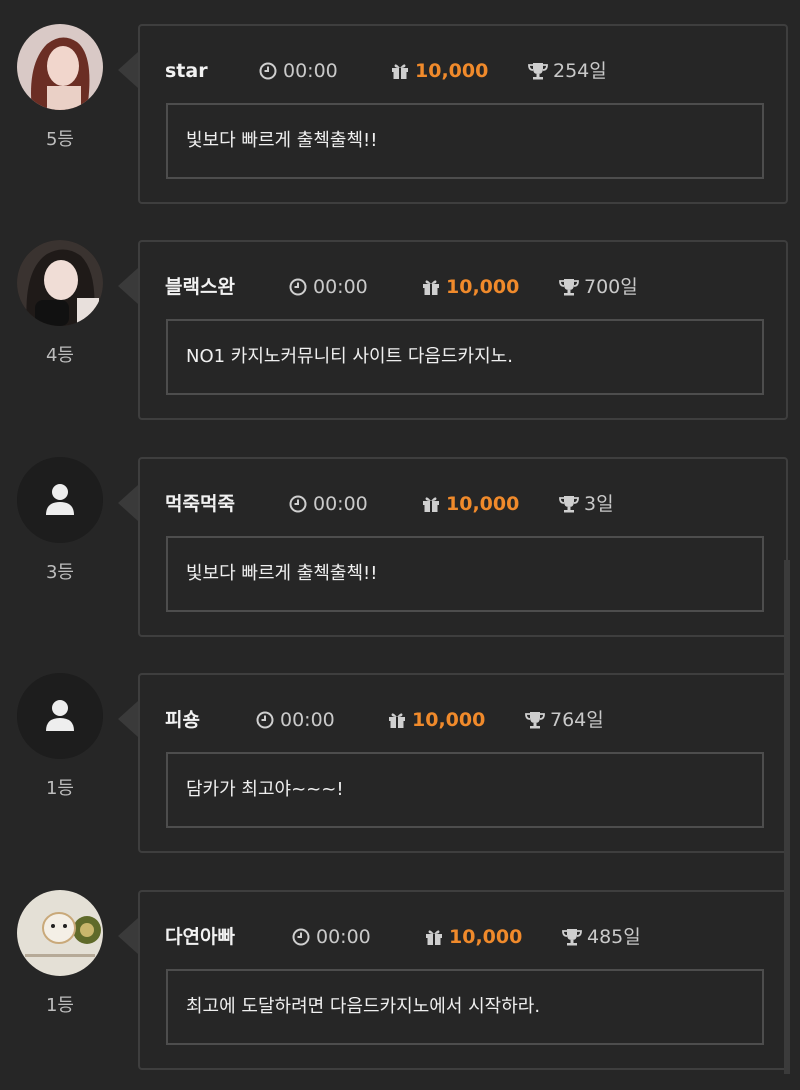 This screenshot has width=800, height=1090. I want to click on days-info: 764일, so click(564, 720).